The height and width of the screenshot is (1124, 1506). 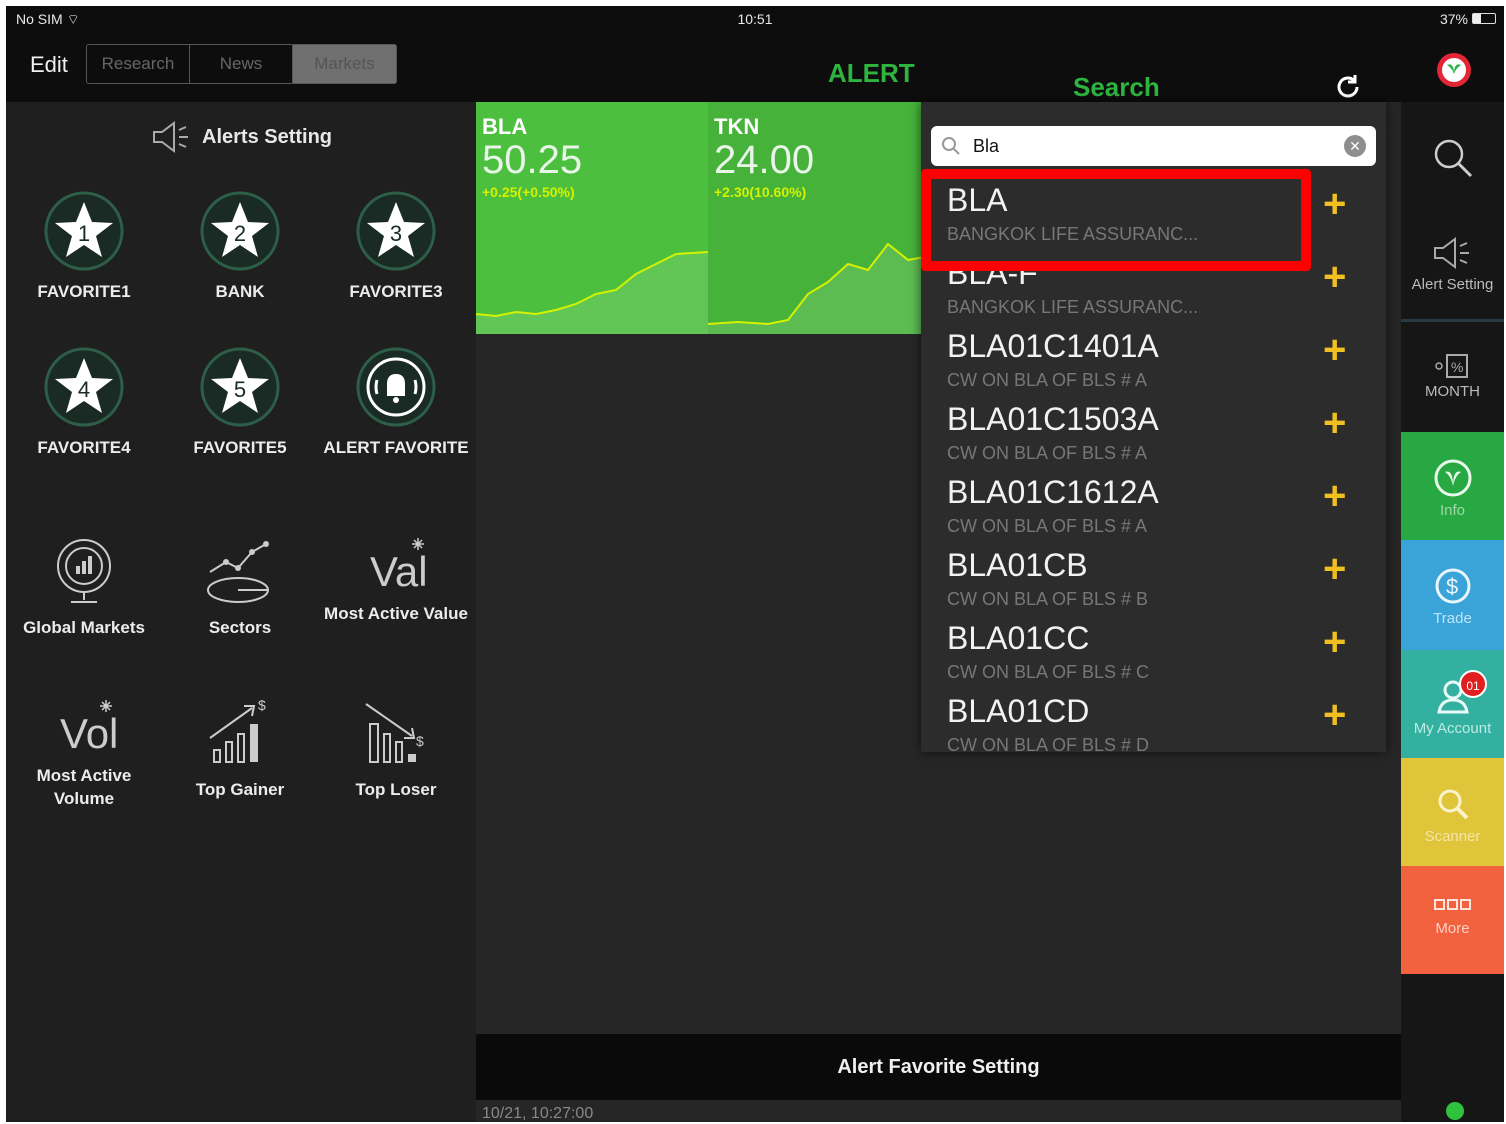 I want to click on sidebar-trade: $ Trade, so click(x=1452, y=595).